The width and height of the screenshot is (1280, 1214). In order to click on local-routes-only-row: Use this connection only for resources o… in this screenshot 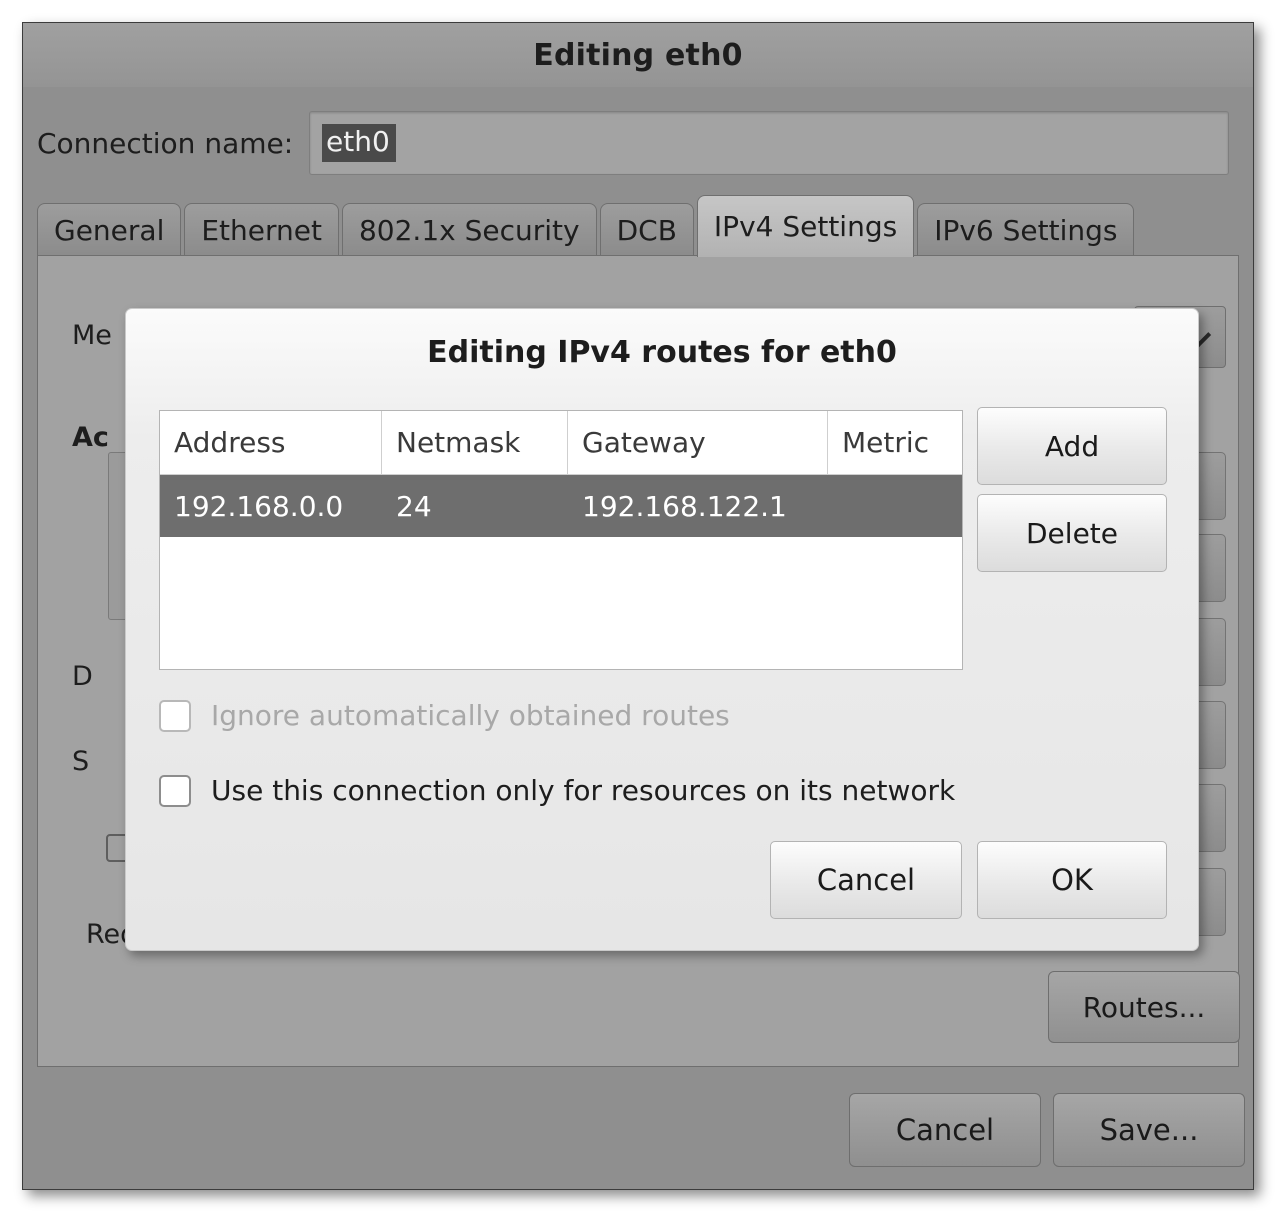, I will do `click(557, 790)`.